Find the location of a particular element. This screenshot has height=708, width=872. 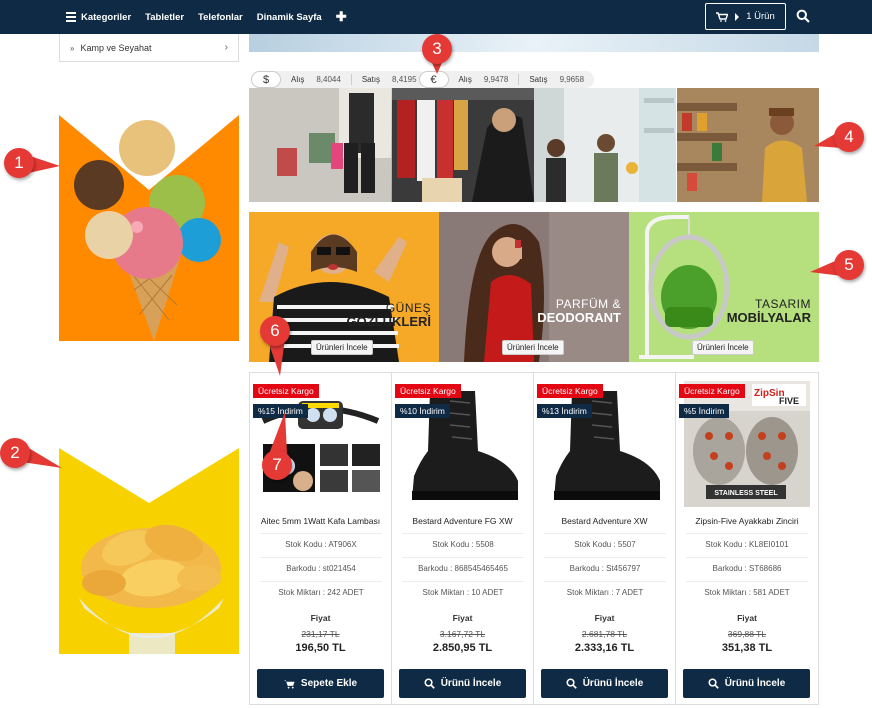

usd-buy-label: Alış is located at coordinates (298, 79).